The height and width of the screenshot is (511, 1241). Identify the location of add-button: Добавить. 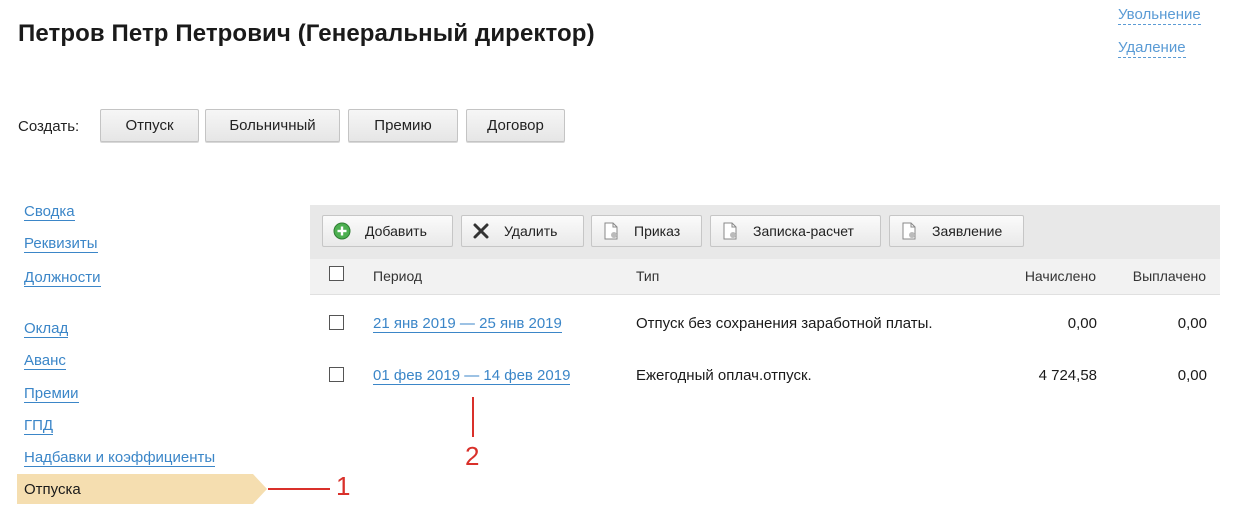
(387, 231).